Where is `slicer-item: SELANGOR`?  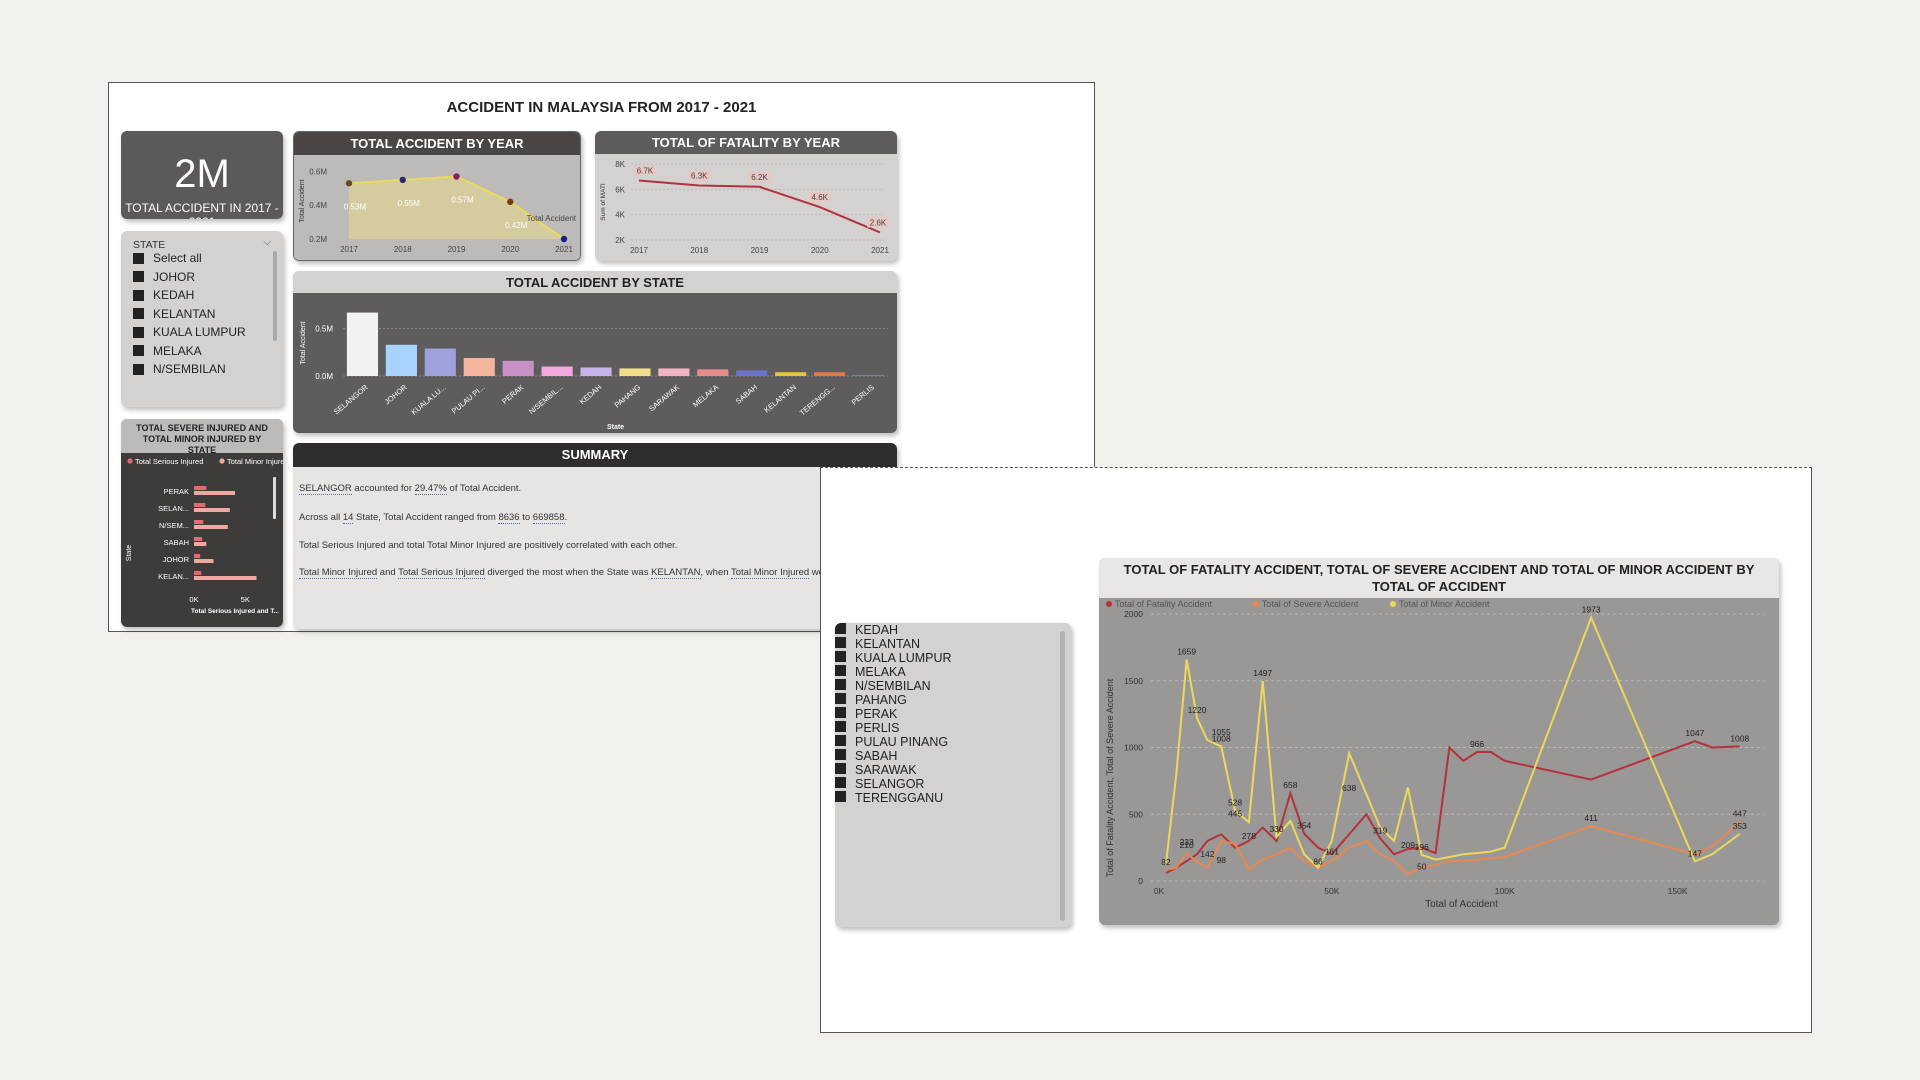
slicer-item: SELANGOR is located at coordinates (953, 784).